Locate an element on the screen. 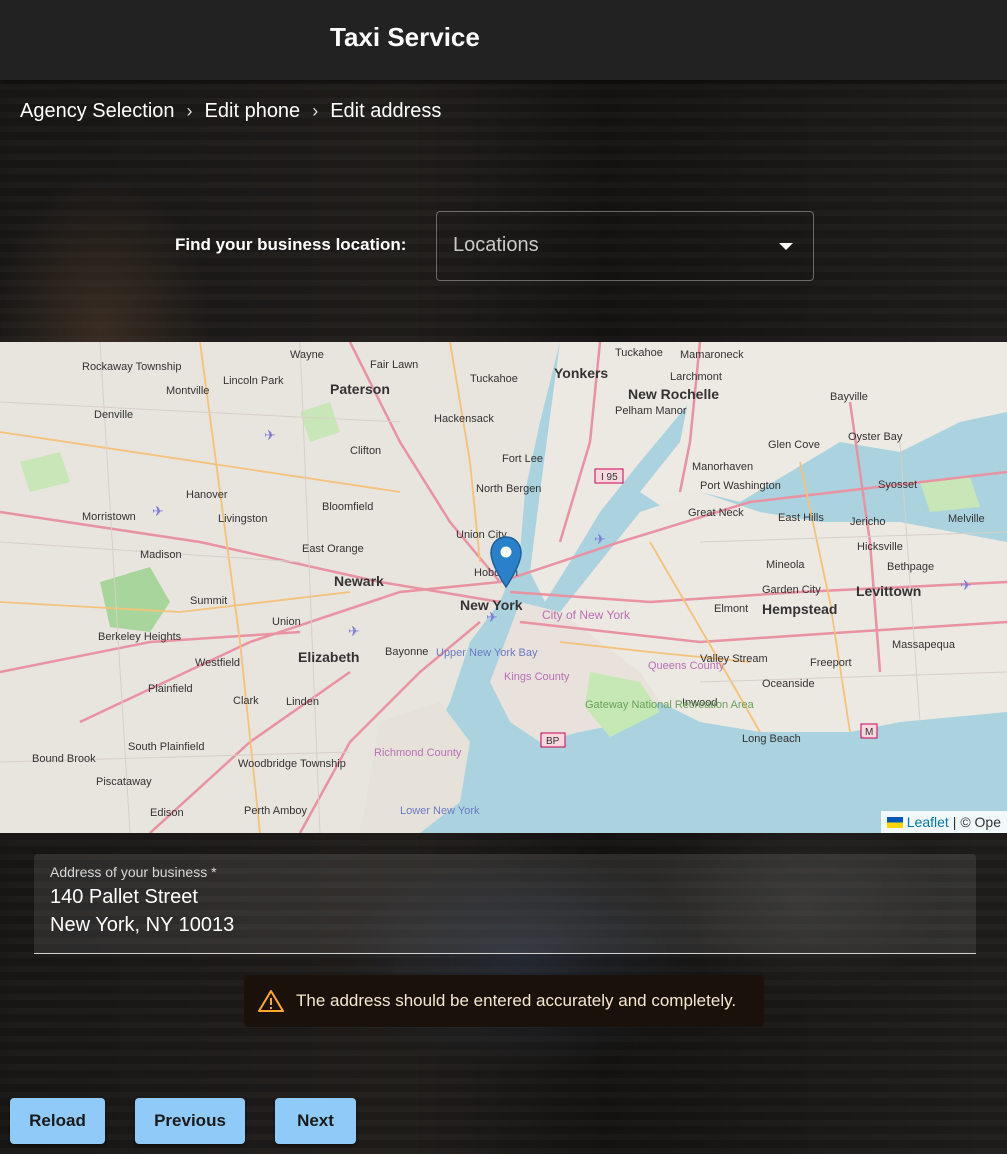  svg-text: Queens County is located at coordinates (686, 666).